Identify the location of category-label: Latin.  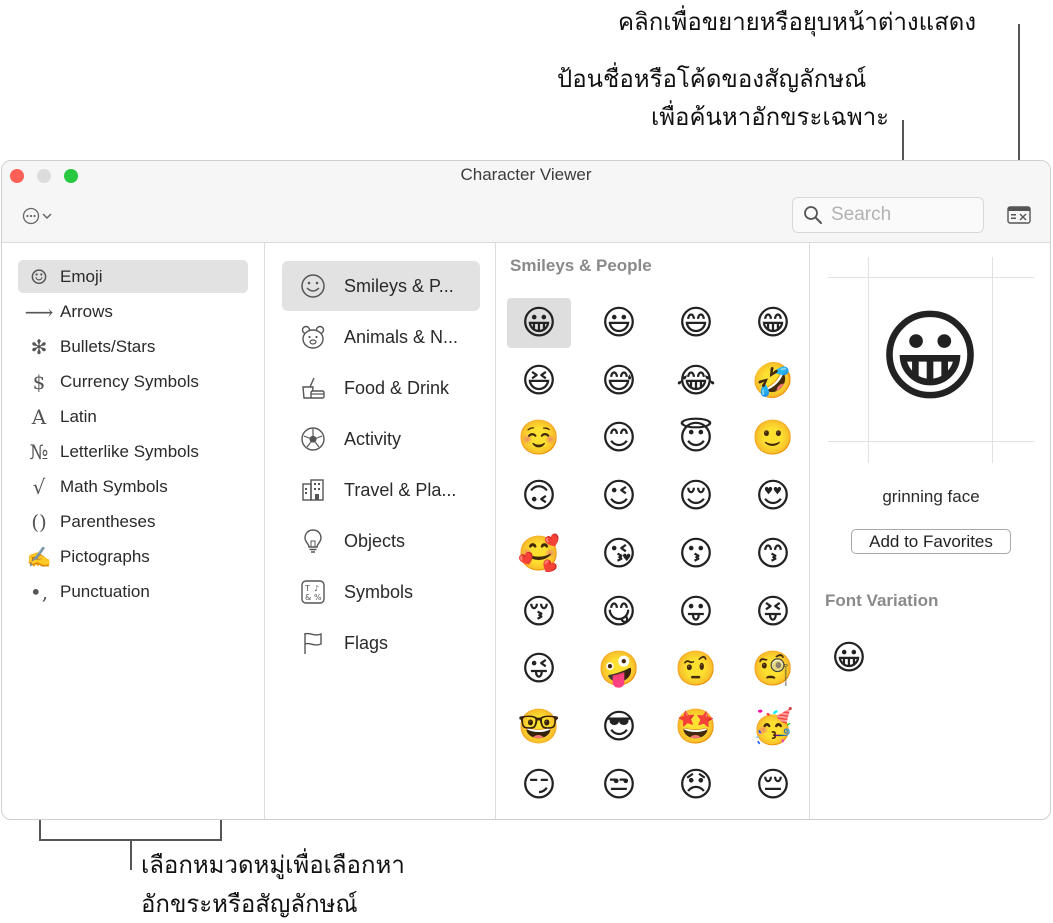
(78, 416).